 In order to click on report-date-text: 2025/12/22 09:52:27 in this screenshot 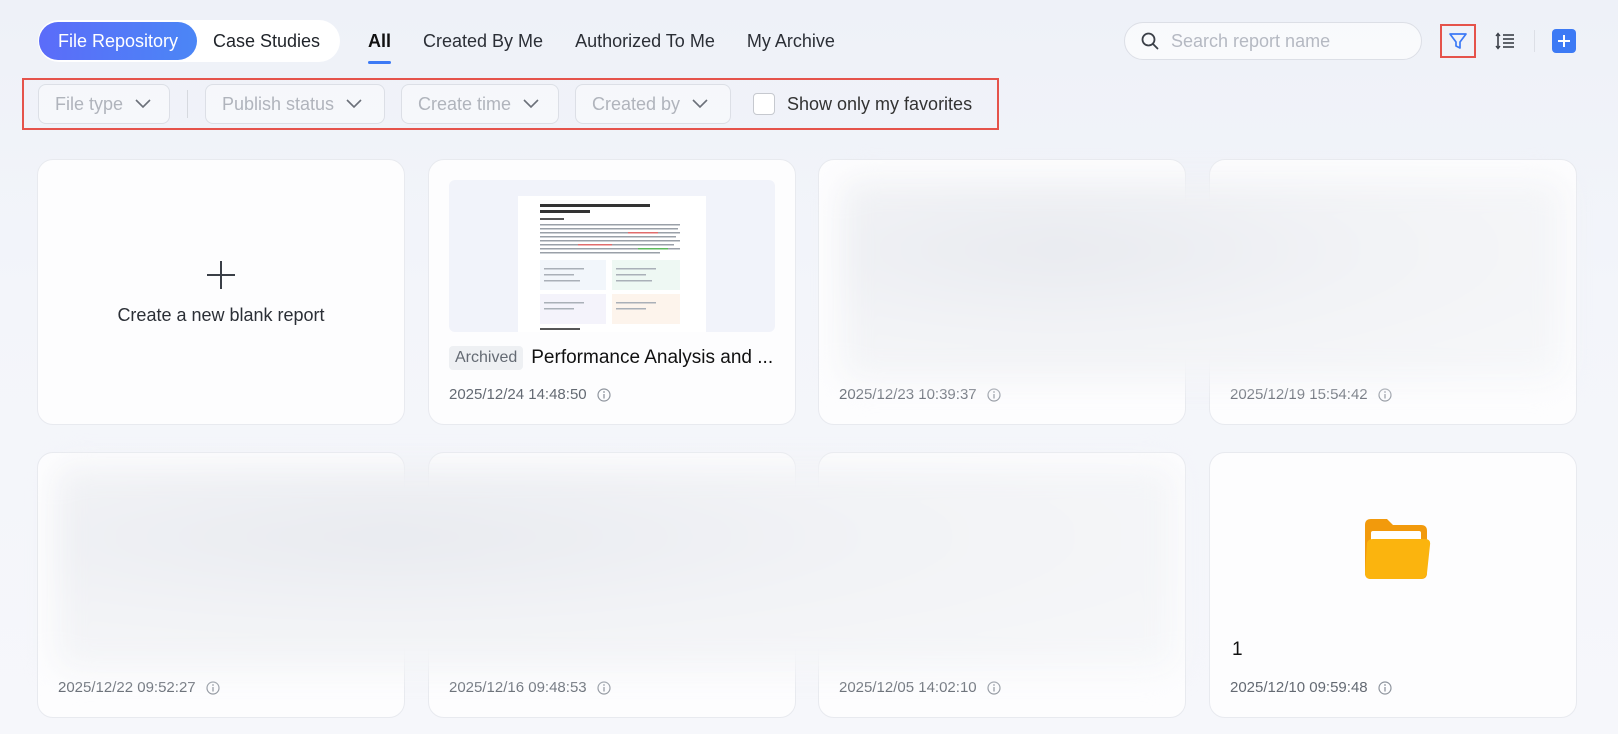, I will do `click(127, 687)`.